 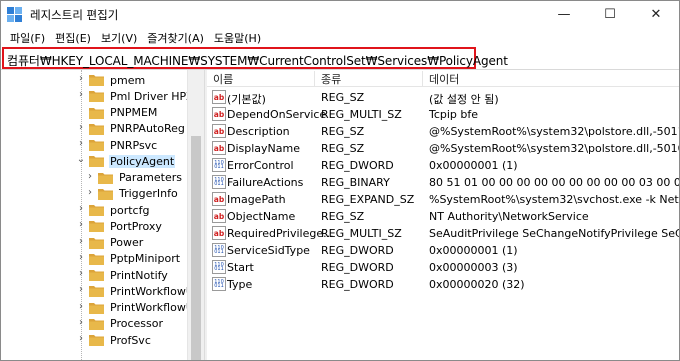 I want to click on minimize-button: —, so click(x=564, y=14).